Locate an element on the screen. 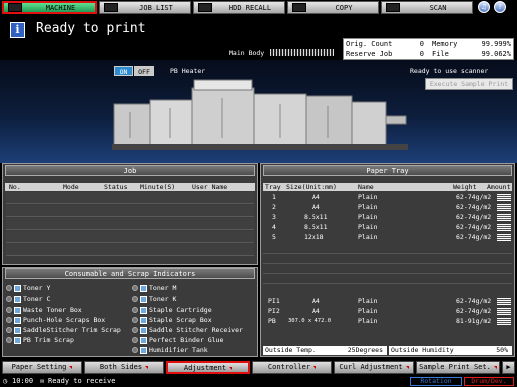  tab-machine: MACHINE is located at coordinates (49, 7).